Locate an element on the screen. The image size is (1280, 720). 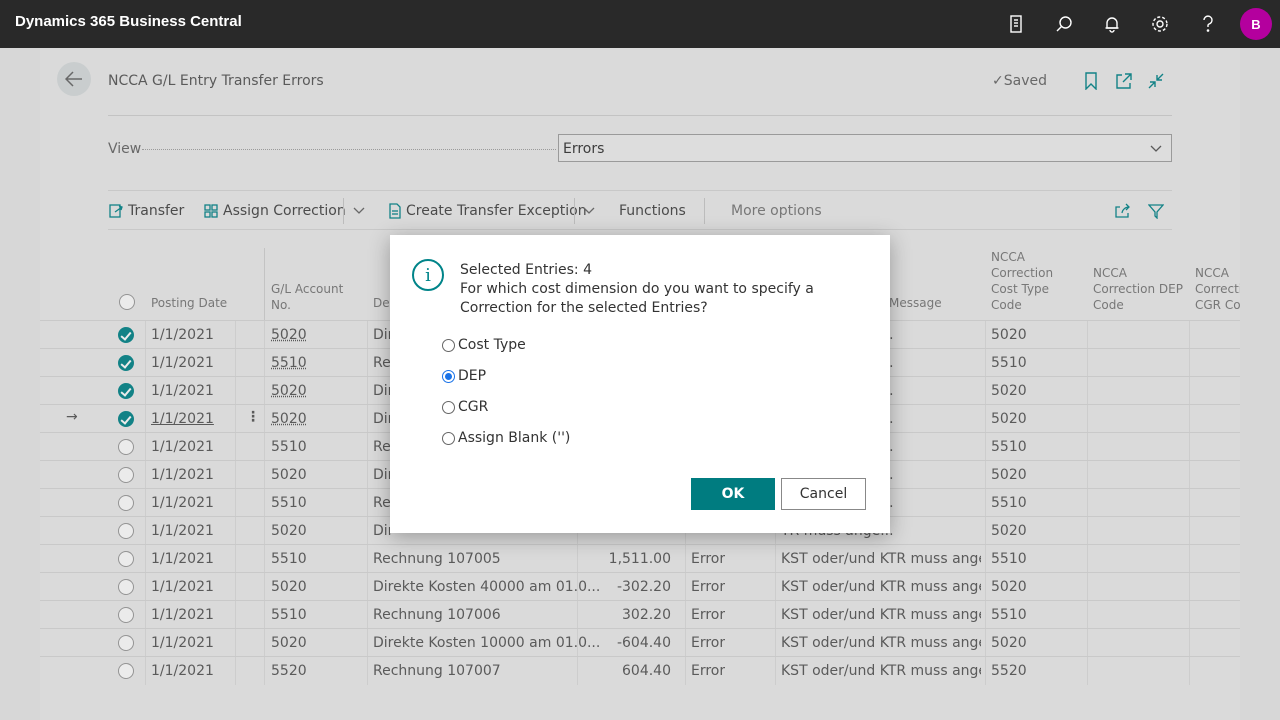
gear-icon is located at coordinates (1160, 24).